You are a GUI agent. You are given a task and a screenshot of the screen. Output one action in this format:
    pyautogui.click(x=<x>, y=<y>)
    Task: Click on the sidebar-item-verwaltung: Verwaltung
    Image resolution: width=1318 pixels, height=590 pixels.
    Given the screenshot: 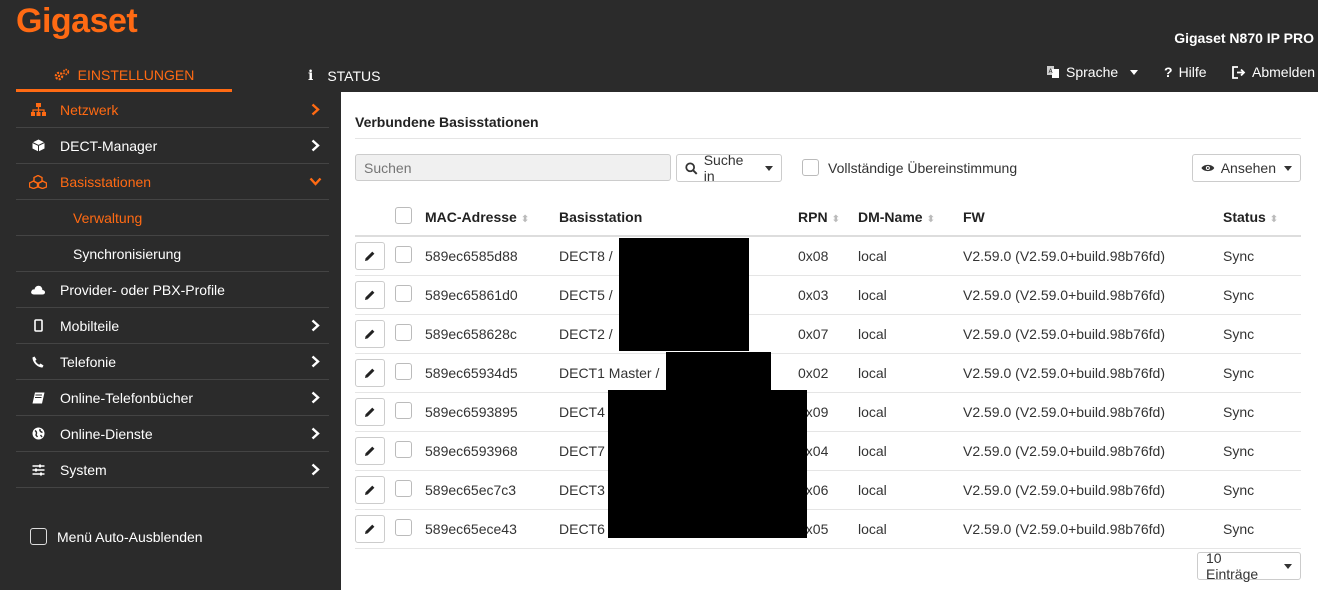 What is the action you would take?
    pyautogui.click(x=172, y=218)
    